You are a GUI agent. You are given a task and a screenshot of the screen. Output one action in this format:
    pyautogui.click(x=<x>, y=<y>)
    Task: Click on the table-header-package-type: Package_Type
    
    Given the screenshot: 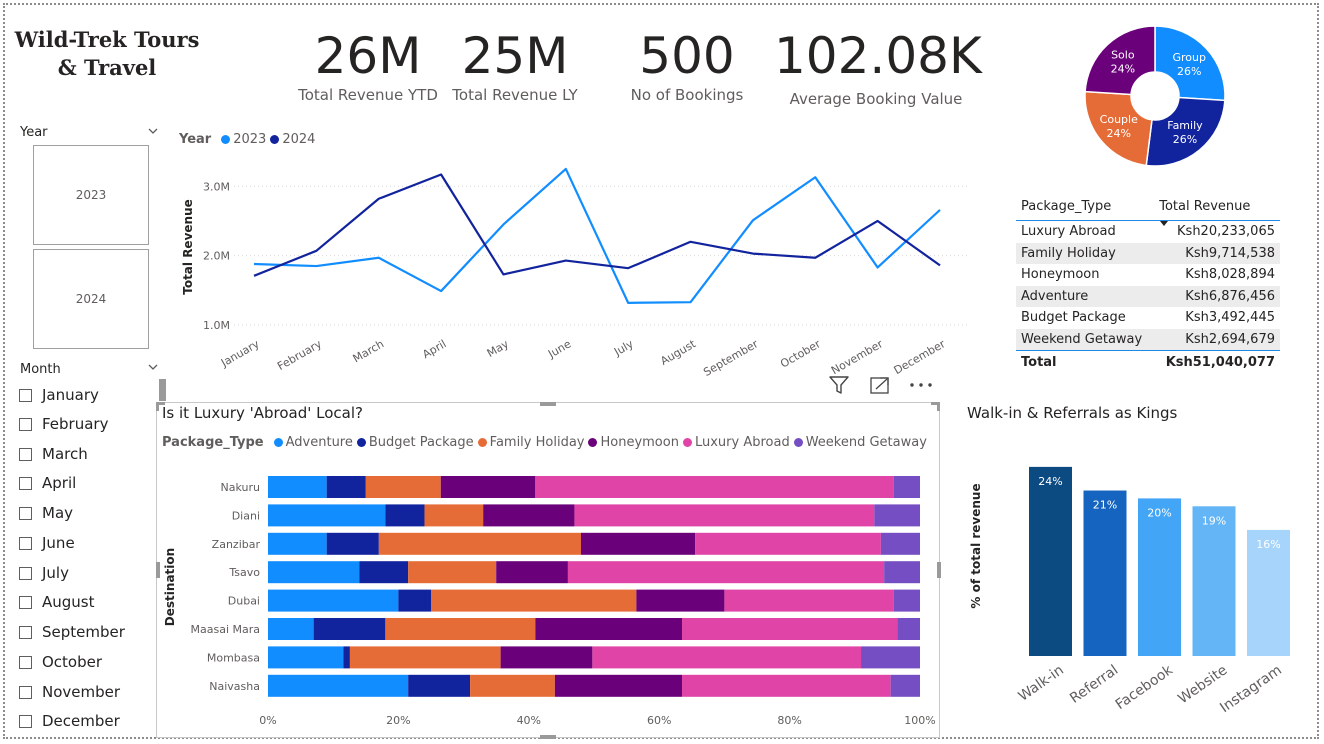 What is the action you would take?
    pyautogui.click(x=1085, y=206)
    